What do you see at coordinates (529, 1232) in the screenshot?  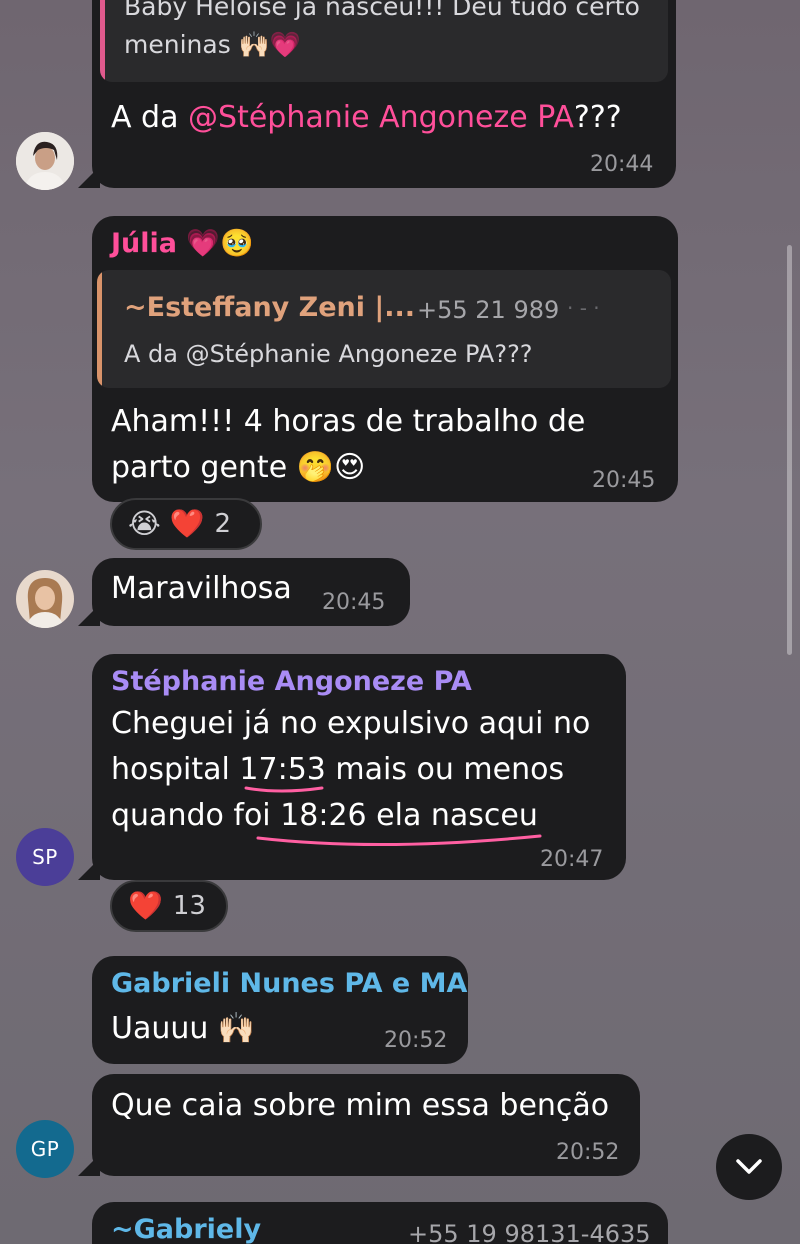 I see `sender-phone: +55 19 98131-4635` at bounding box center [529, 1232].